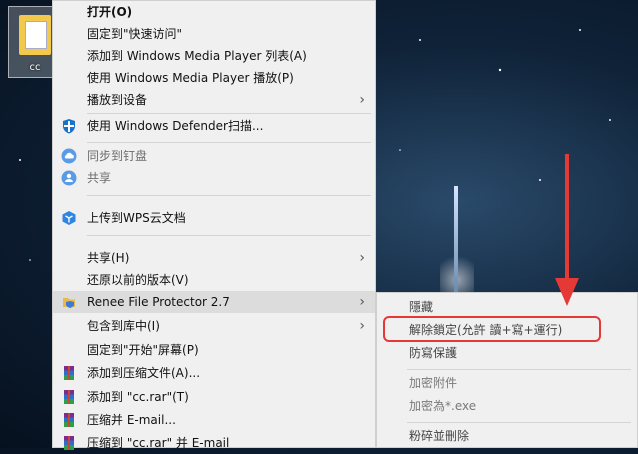 This screenshot has width=638, height=454. What do you see at coordinates (214, 178) in the screenshot?
I see `menu-item-share-disabled: 共享` at bounding box center [214, 178].